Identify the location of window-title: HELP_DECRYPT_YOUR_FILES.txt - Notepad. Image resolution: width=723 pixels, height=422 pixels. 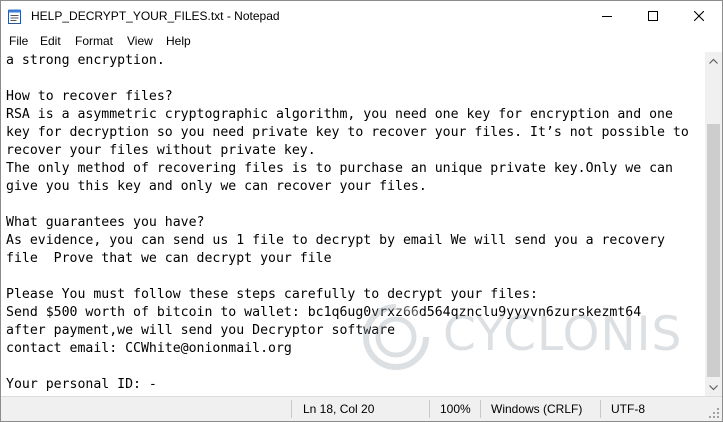
(155, 16).